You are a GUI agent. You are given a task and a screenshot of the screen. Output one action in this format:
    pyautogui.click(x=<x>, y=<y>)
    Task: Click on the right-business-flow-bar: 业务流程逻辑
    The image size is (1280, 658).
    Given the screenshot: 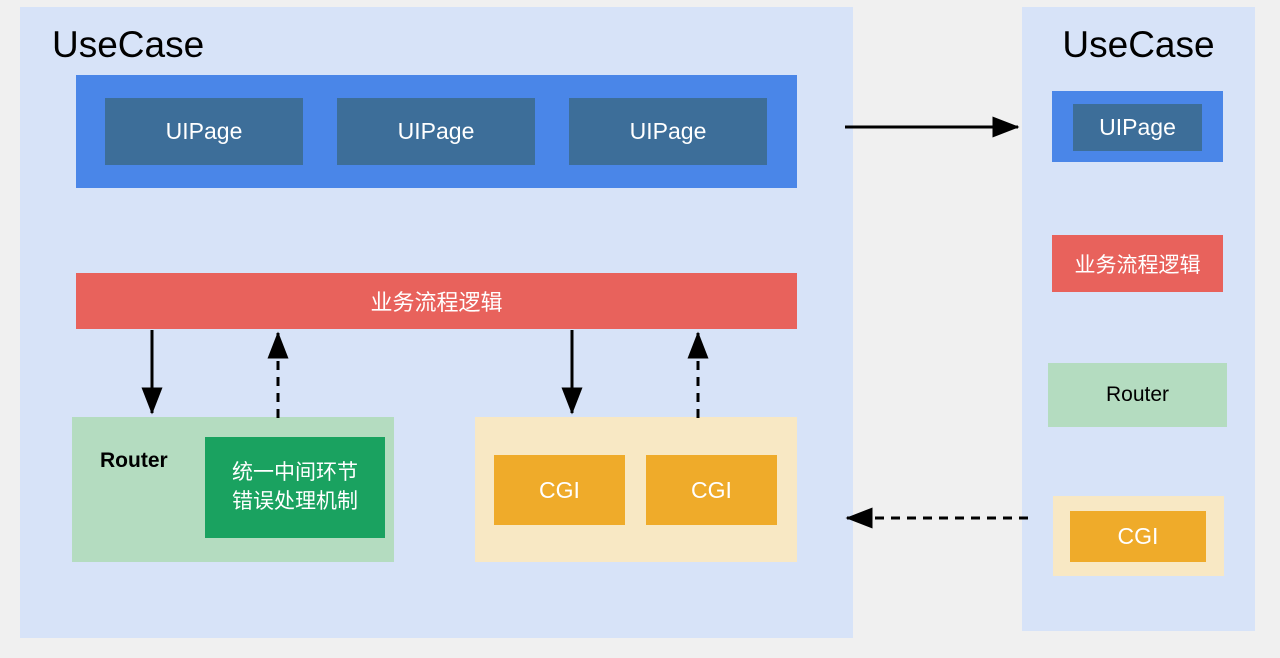 What is the action you would take?
    pyautogui.click(x=1137, y=263)
    